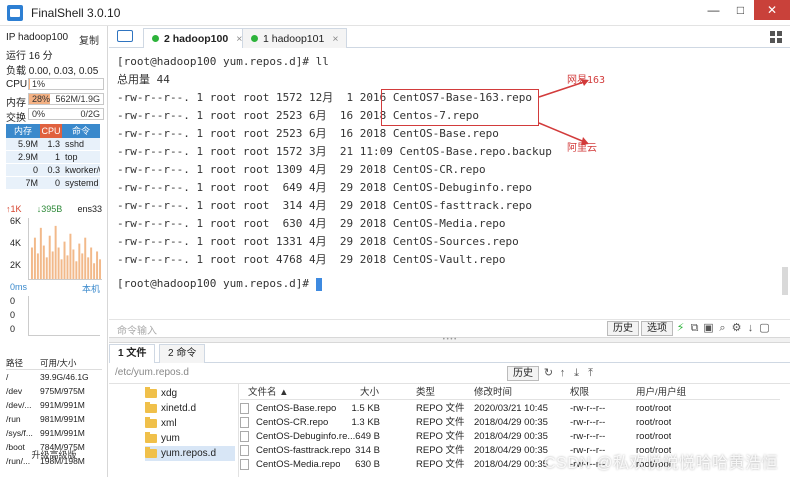  Describe the element at coordinates (680, 328) in the screenshot. I see `lightning-icon: ⚡` at that location.